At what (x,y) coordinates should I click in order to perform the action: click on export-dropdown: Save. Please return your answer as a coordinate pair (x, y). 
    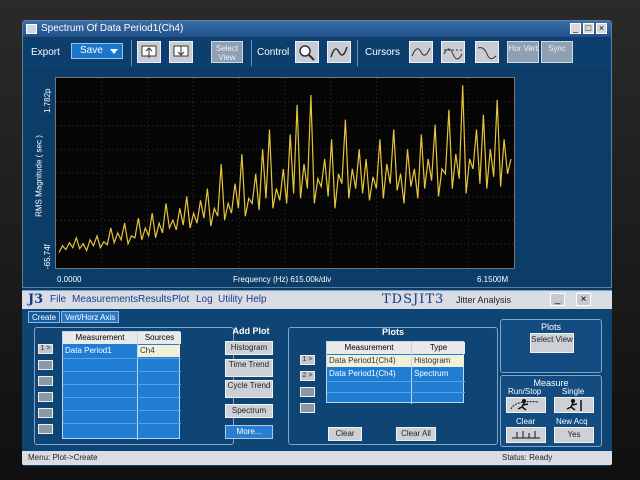
    Looking at the image, I should click on (97, 51).